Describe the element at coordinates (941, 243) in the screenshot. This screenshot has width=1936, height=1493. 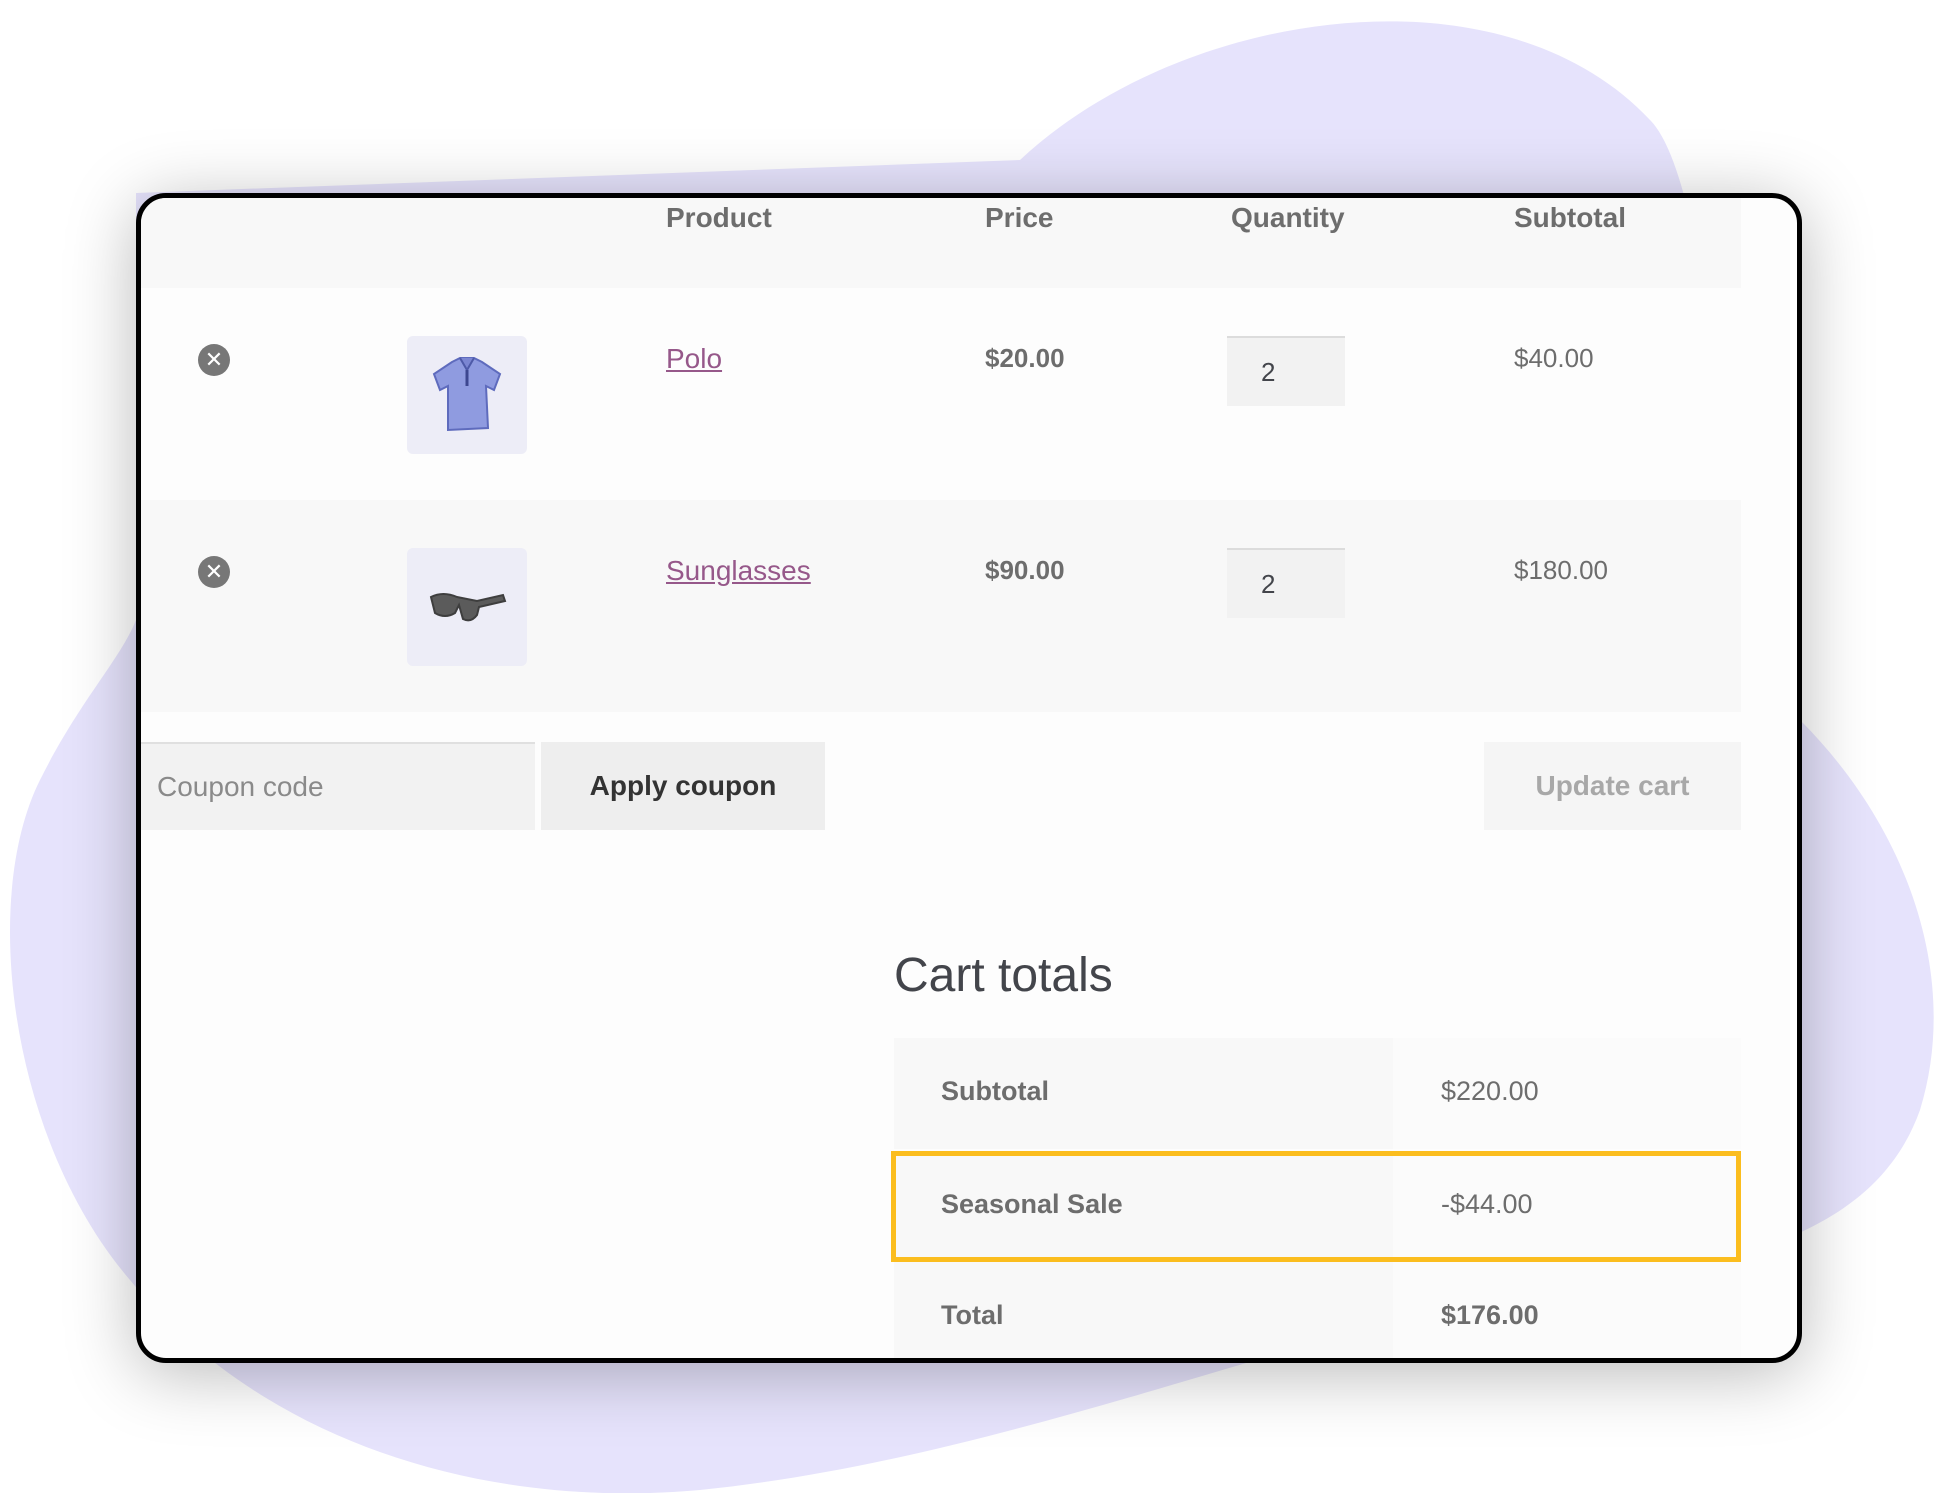
I see `cart-table-header: Product Price Quantity Subtotal` at that location.